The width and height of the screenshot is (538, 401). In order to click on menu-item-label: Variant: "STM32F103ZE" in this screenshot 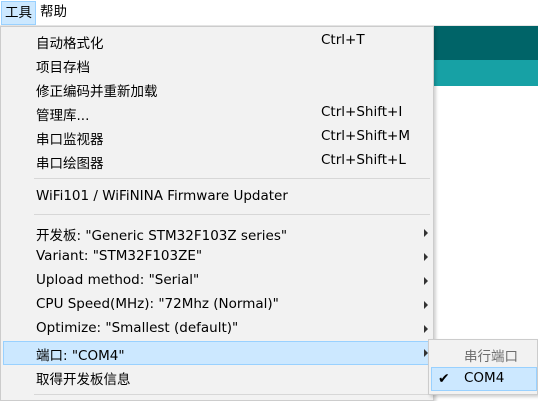, I will do `click(119, 256)`.